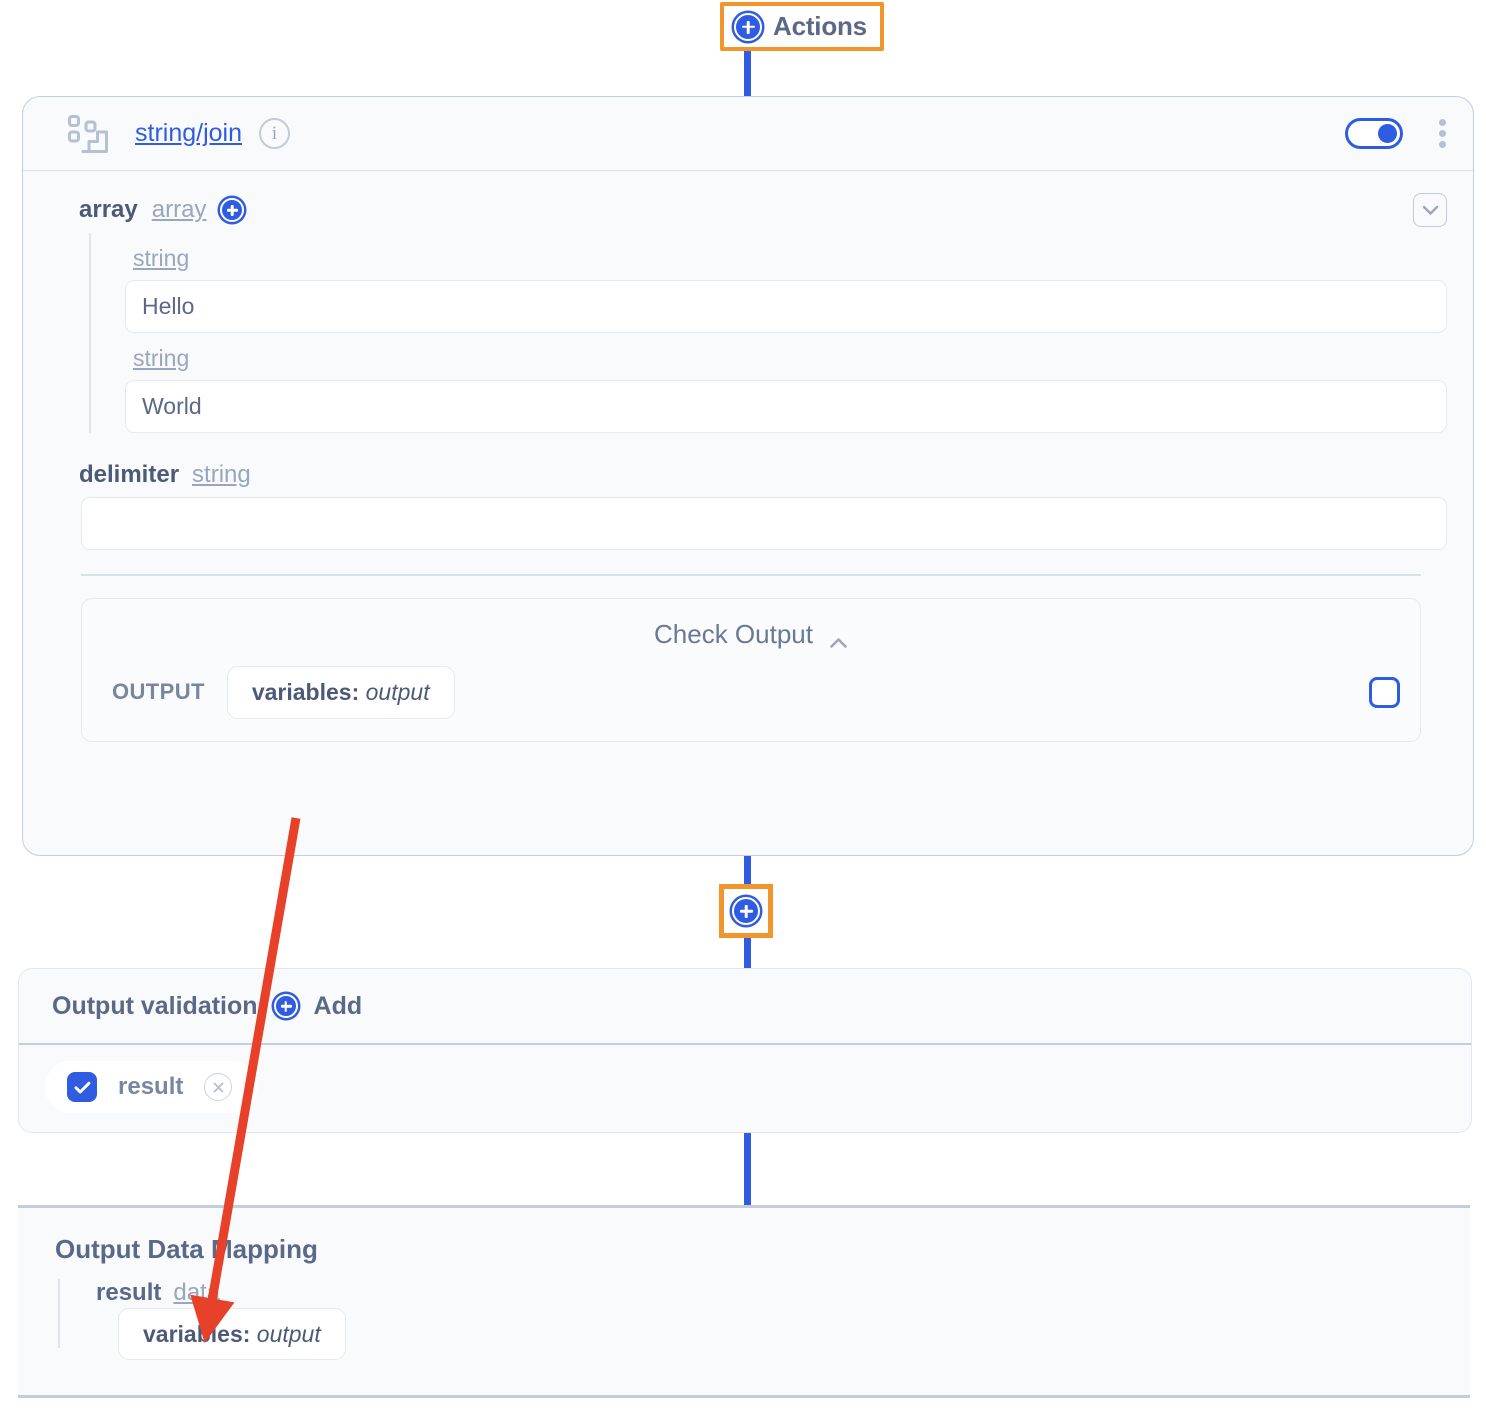 The height and width of the screenshot is (1412, 1486). I want to click on module-name-link: string/join, so click(188, 133).